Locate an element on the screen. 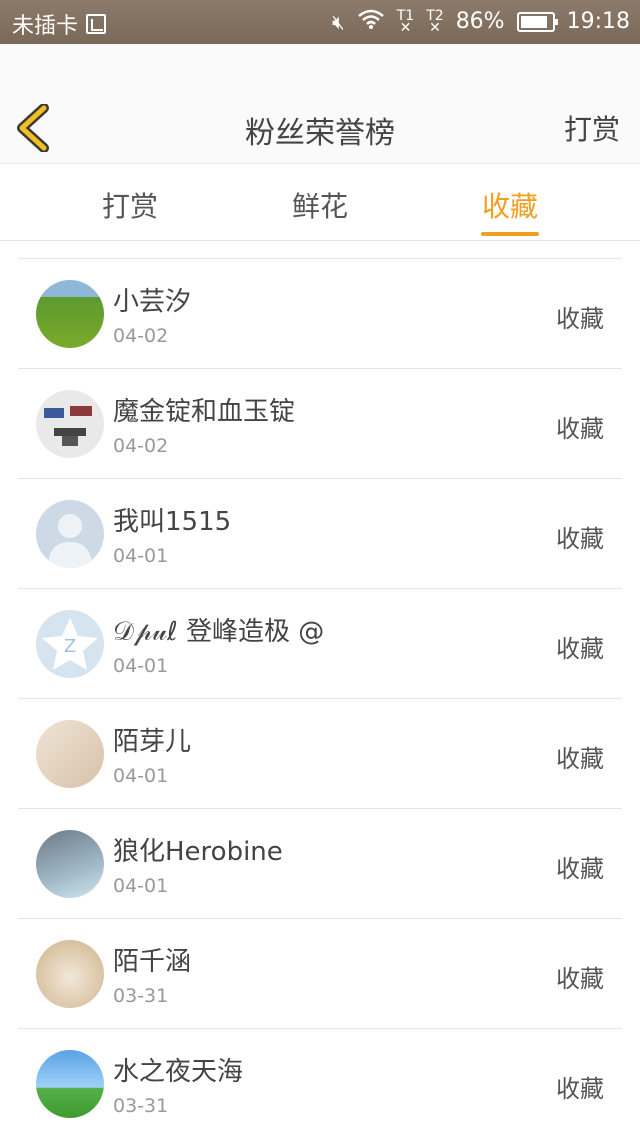 Image resolution: width=640 pixels, height=1138 pixels. list-item: Z 𝒟𝓅𝓊ℓ 登峰造极 @ 04-01 收藏 is located at coordinates (320, 644).